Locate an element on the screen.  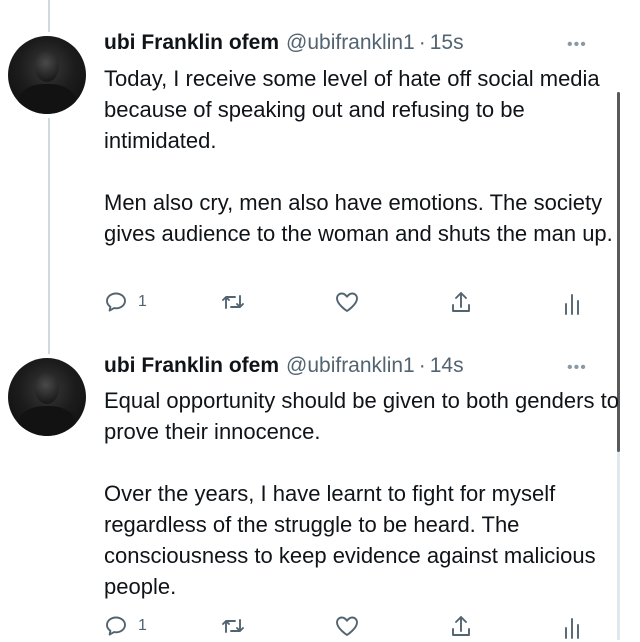
tweet-timestamp: 14s is located at coordinates (447, 366).